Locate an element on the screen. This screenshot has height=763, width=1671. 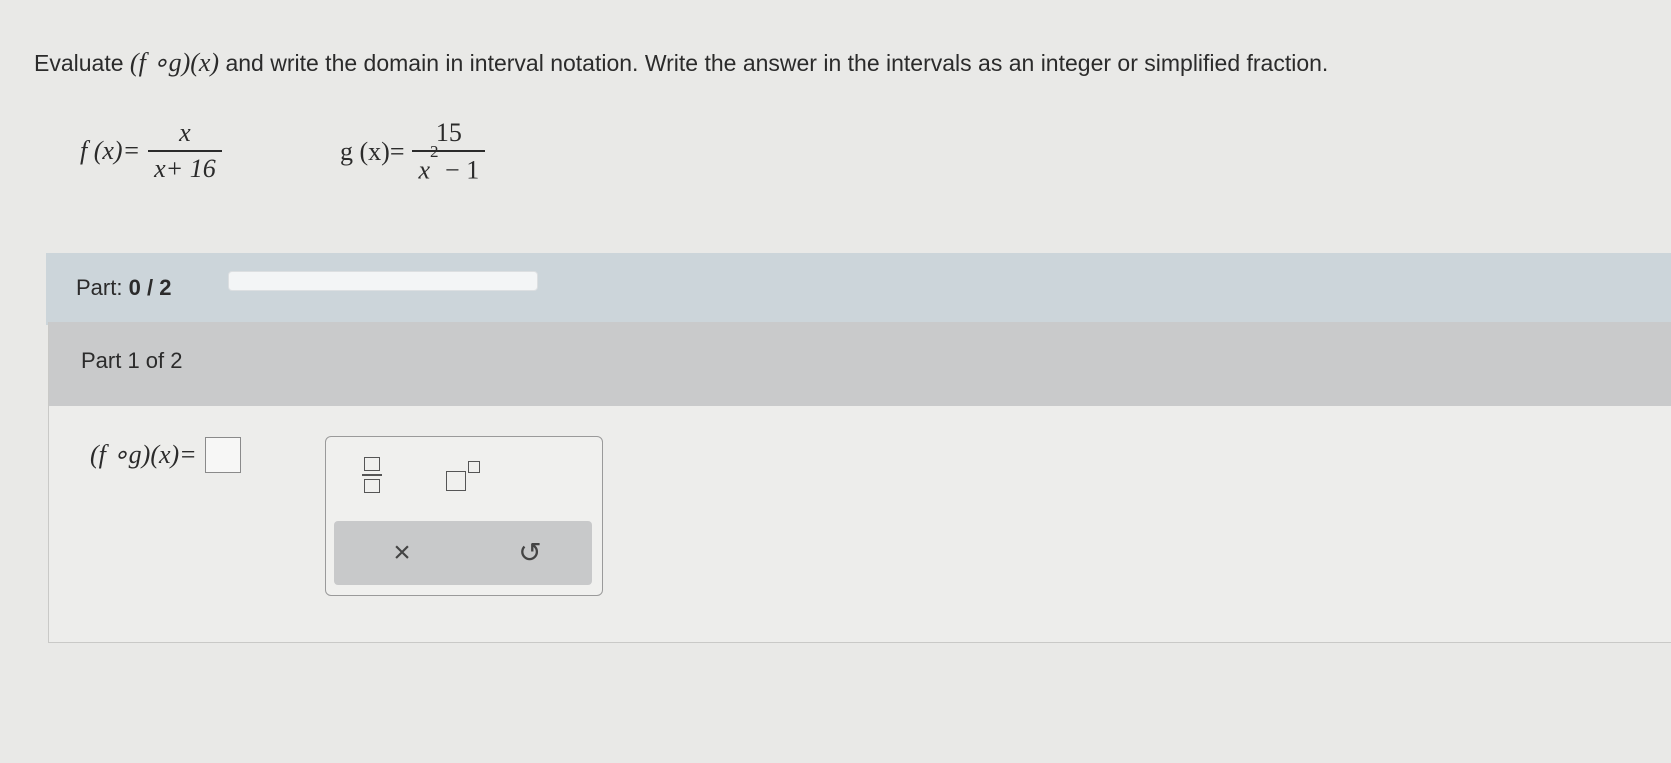
exponent-icon is located at coordinates (460, 475).